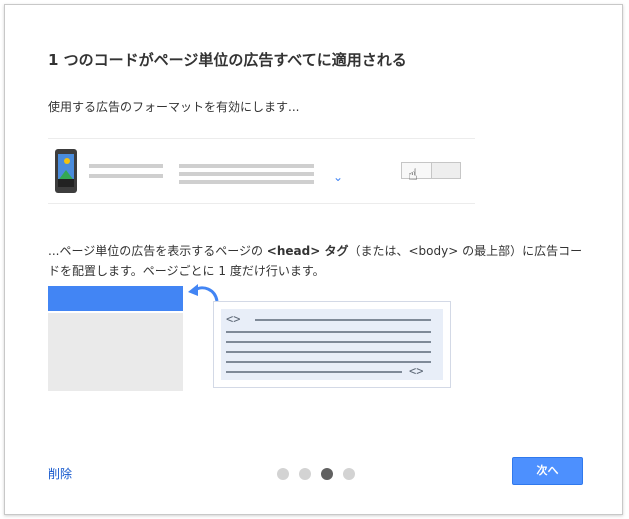  What do you see at coordinates (547, 471) in the screenshot?
I see `next-button: 次へ` at bounding box center [547, 471].